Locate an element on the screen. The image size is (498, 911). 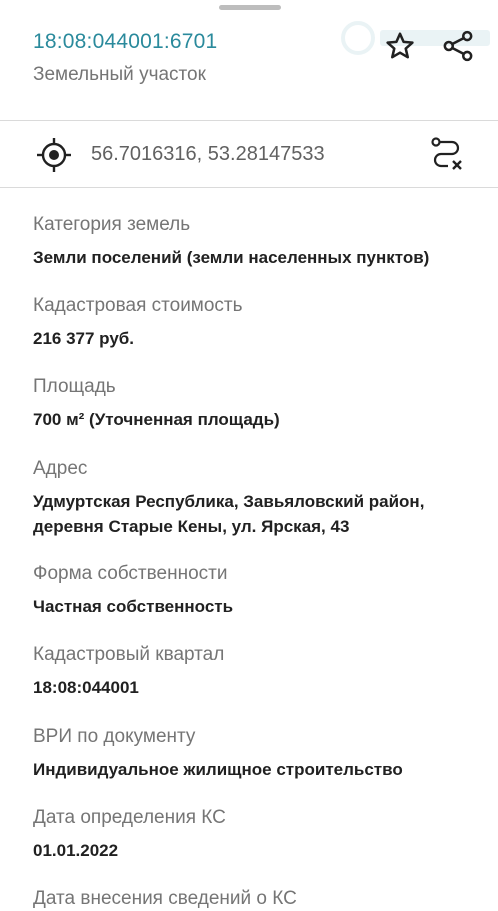
coordinates-row: 56.7016316, 53.28147533 is located at coordinates (249, 154).